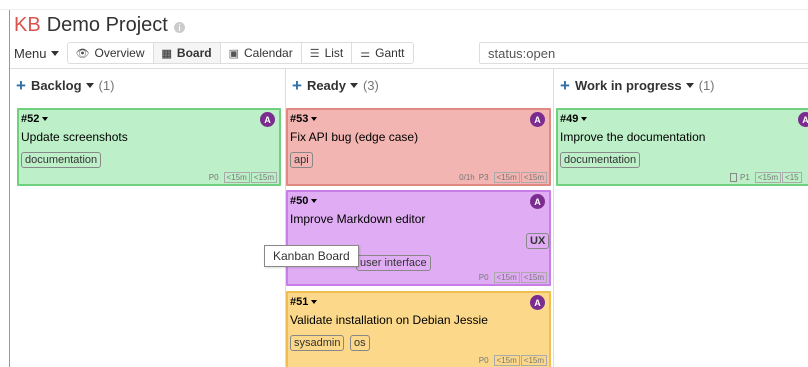  I want to click on view-label: List, so click(334, 53).